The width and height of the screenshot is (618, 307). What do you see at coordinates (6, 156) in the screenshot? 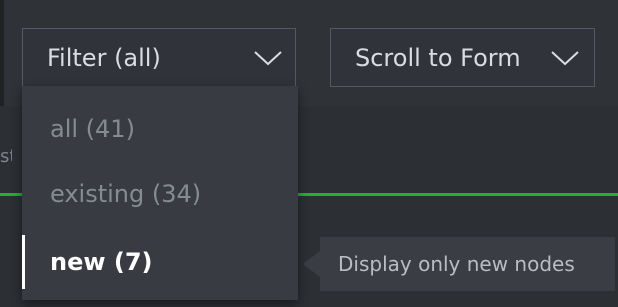
I see `background-partial-text: st` at bounding box center [6, 156].